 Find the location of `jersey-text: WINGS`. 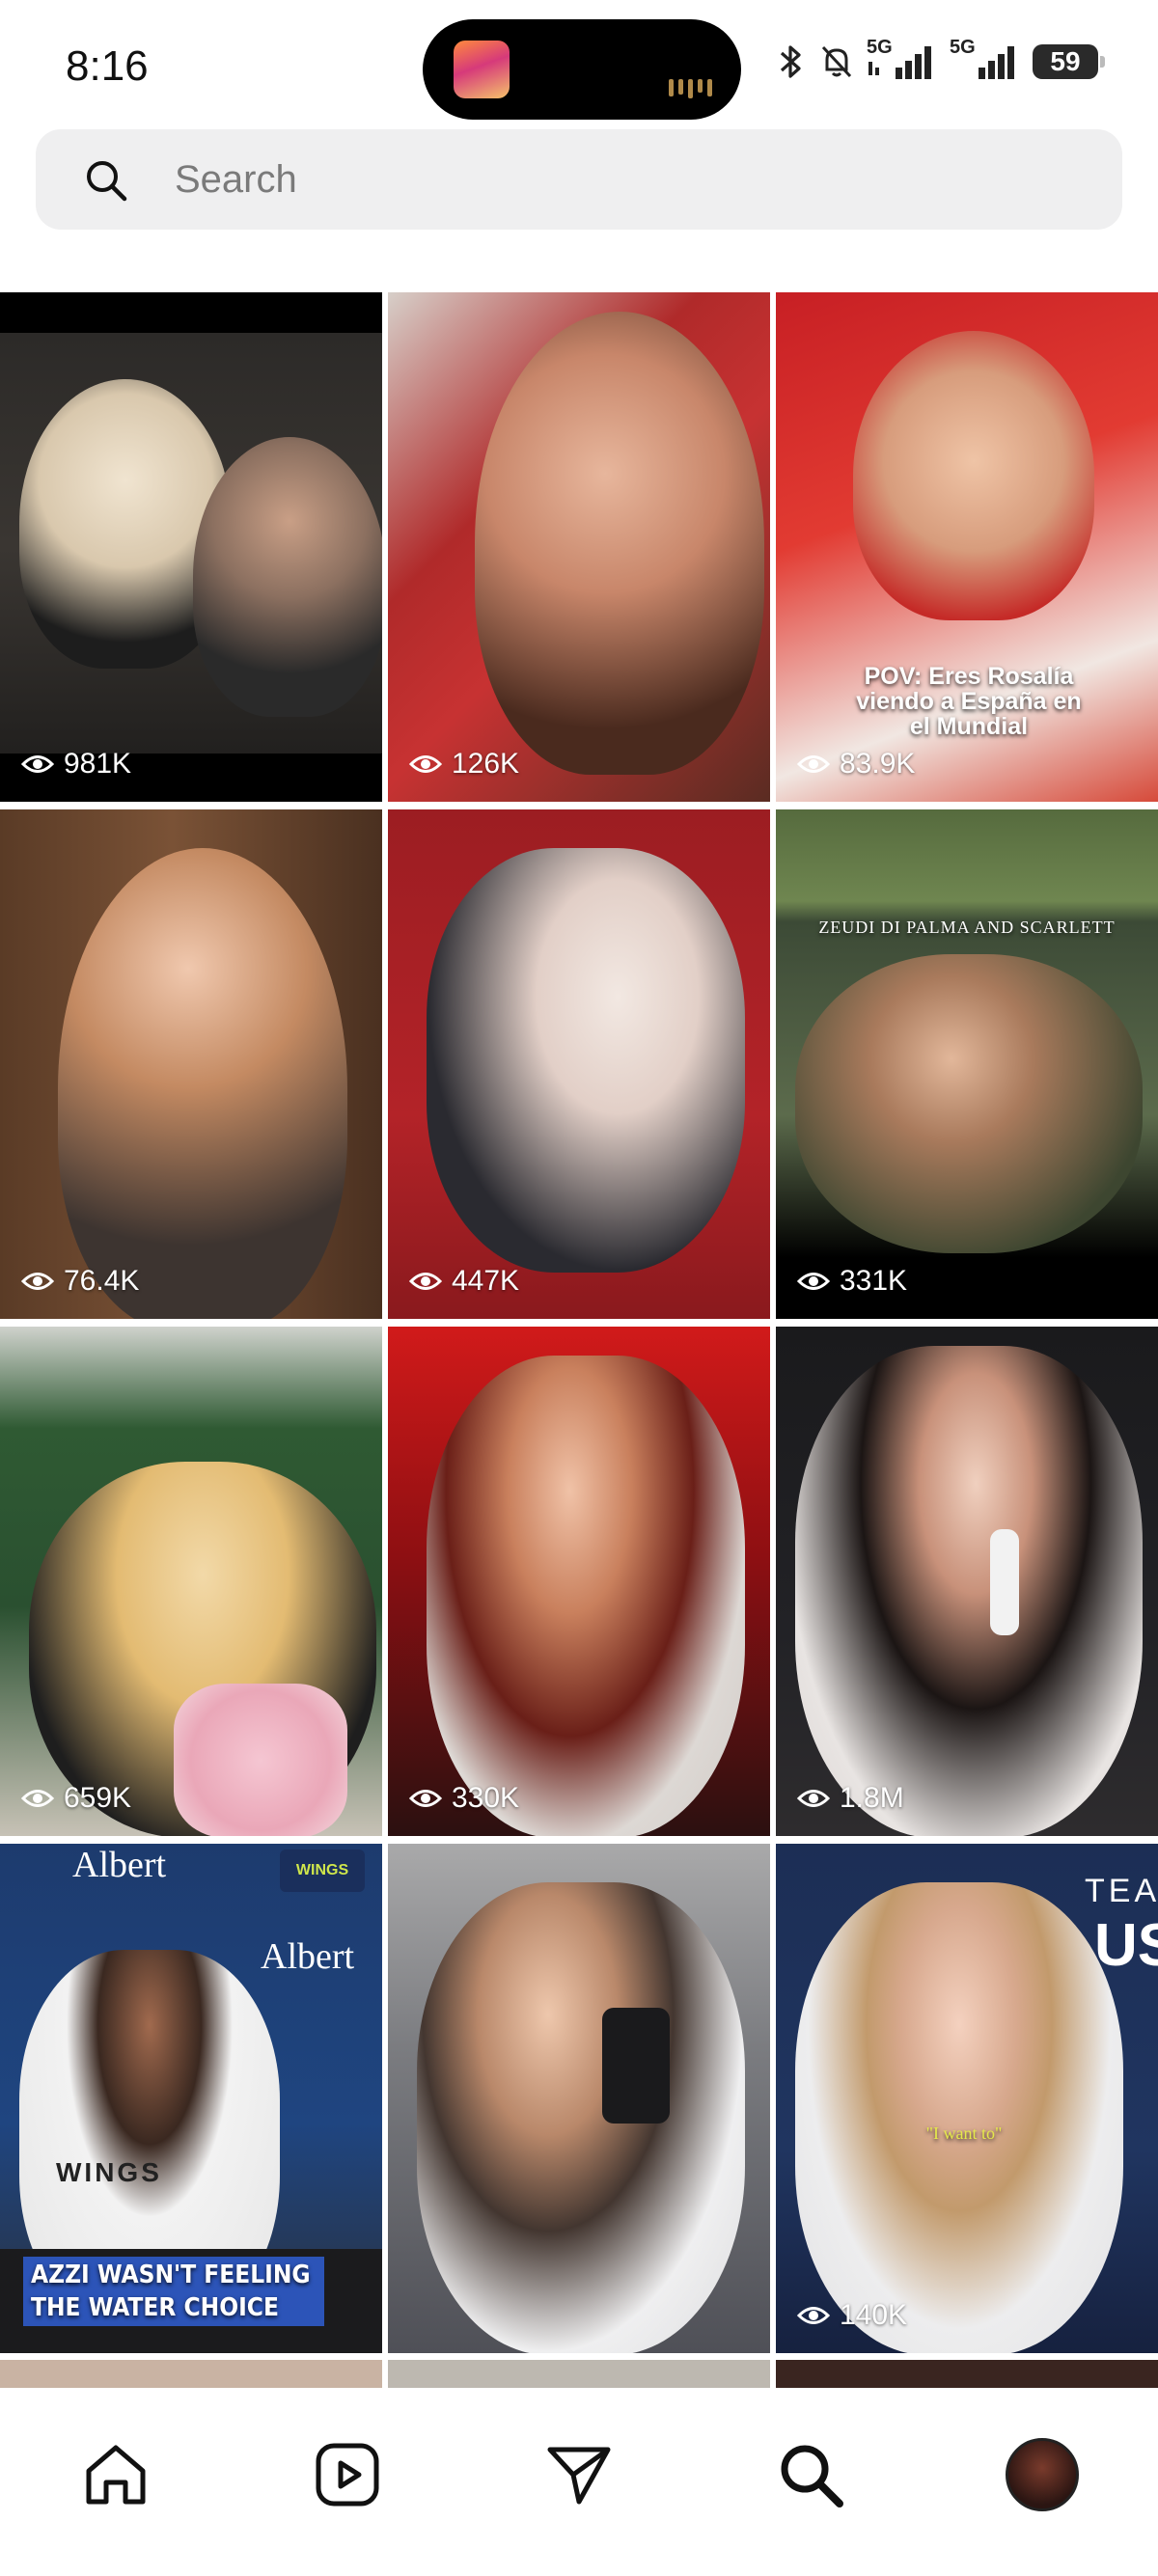

jersey-text: WINGS is located at coordinates (109, 2172).